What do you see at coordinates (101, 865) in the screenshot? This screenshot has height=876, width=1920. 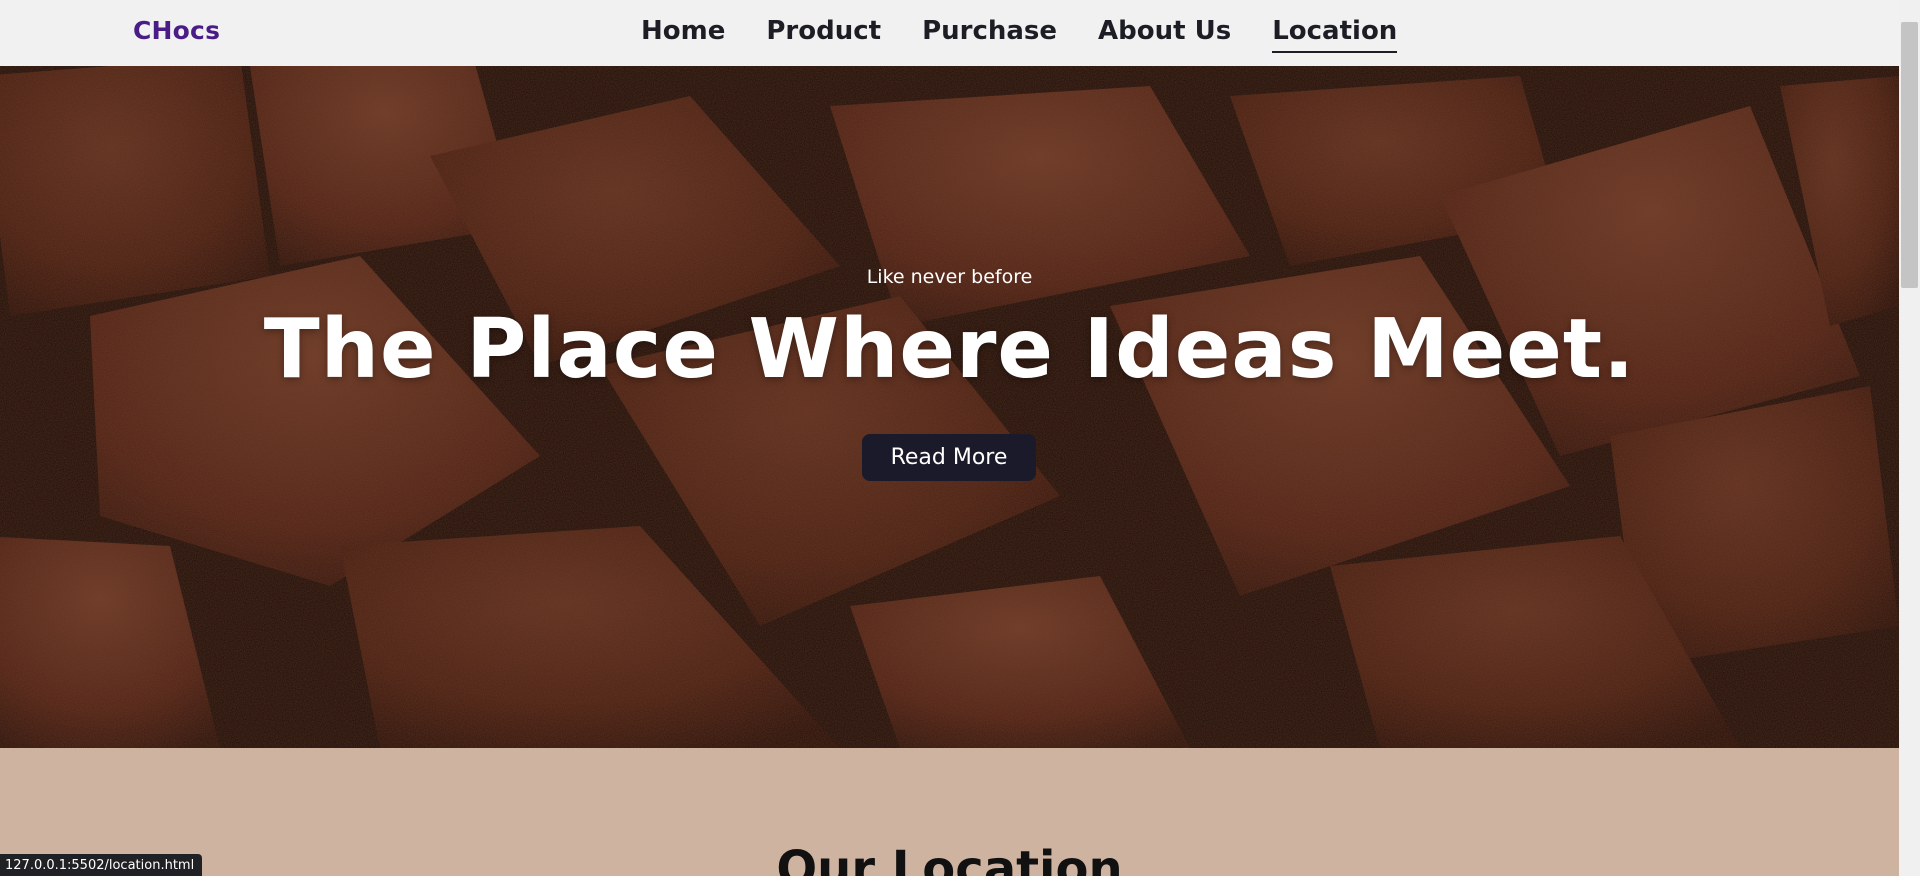 I see `status-bar-url: 127.0.0.1:5502/location.html` at bounding box center [101, 865].